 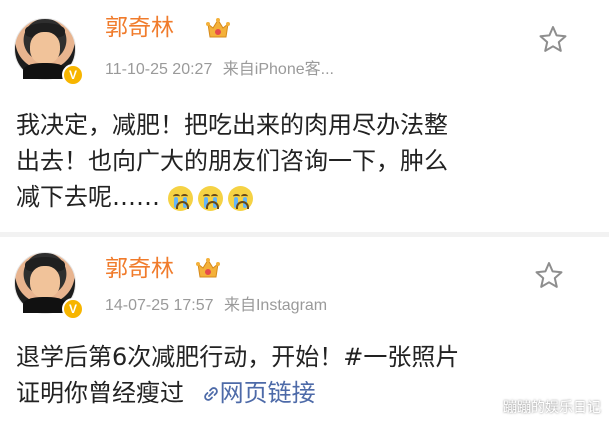 I want to click on post-text-line-with-link: 证明你曾经瘦过 网页链接, so click(x=237, y=393).